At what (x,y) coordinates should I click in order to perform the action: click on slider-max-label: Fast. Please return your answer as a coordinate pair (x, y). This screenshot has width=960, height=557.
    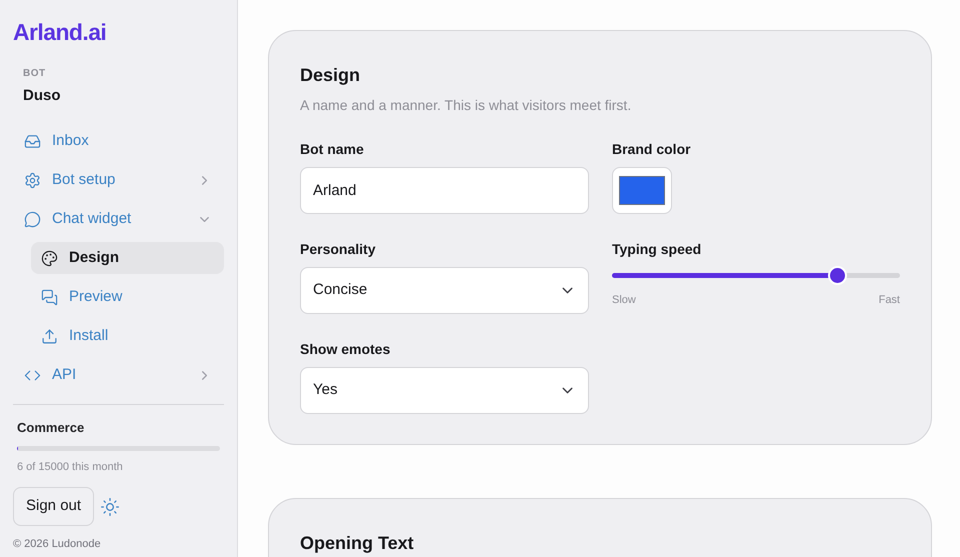
    Looking at the image, I should click on (889, 300).